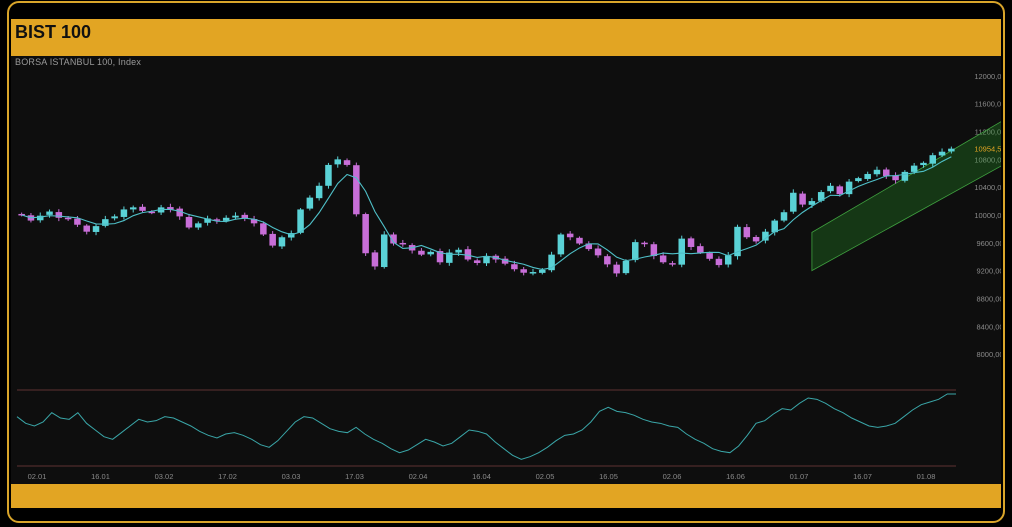 The image size is (1012, 527). Describe the element at coordinates (481, 476) in the screenshot. I see `x-tick-label: 16.04` at that location.